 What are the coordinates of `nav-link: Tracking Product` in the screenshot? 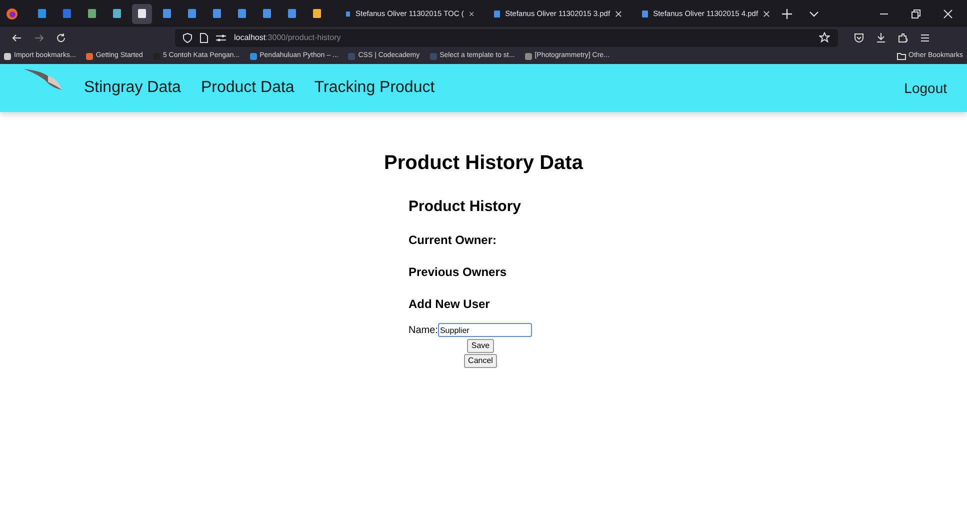 It's located at (374, 88).